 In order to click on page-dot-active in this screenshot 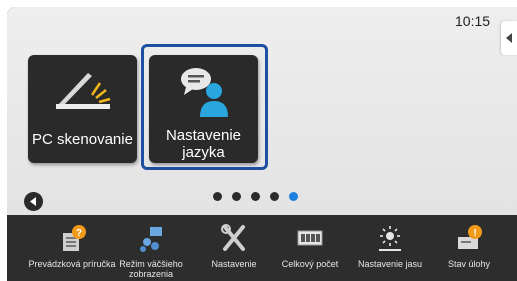, I will do `click(293, 196)`.